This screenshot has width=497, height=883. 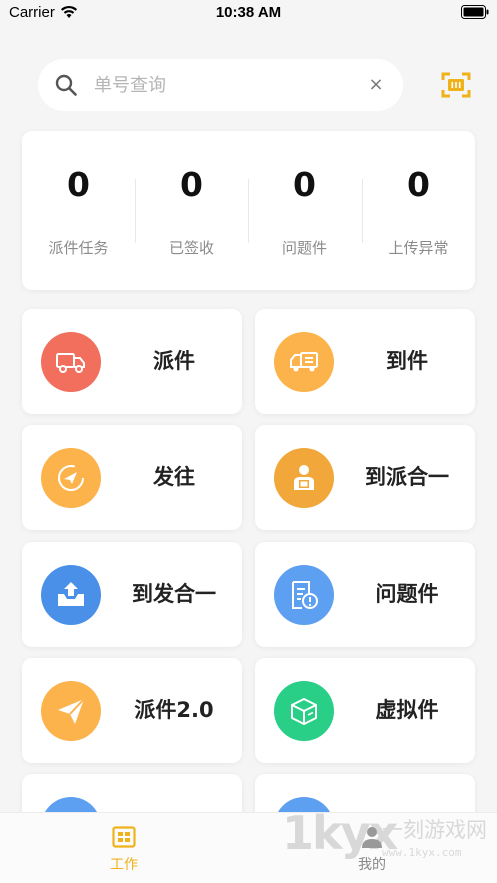 I want to click on tile-label: 发往, so click(x=174, y=477).